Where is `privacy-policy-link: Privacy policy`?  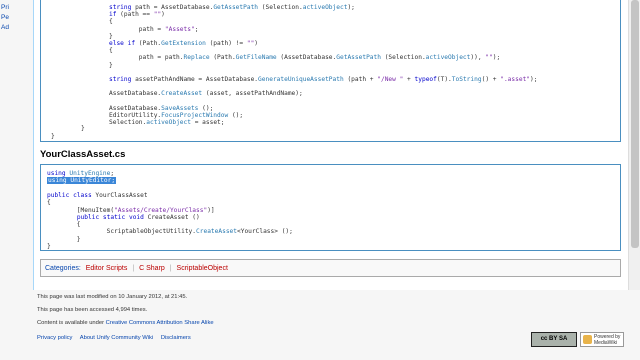 privacy-policy-link: Privacy policy is located at coordinates (54, 338).